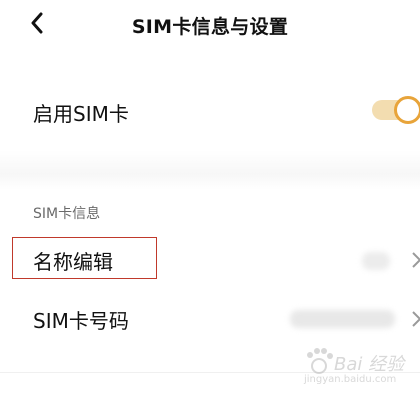 The height and width of the screenshot is (400, 420). I want to click on page-title: SIM卡信息与设置, so click(210, 27).